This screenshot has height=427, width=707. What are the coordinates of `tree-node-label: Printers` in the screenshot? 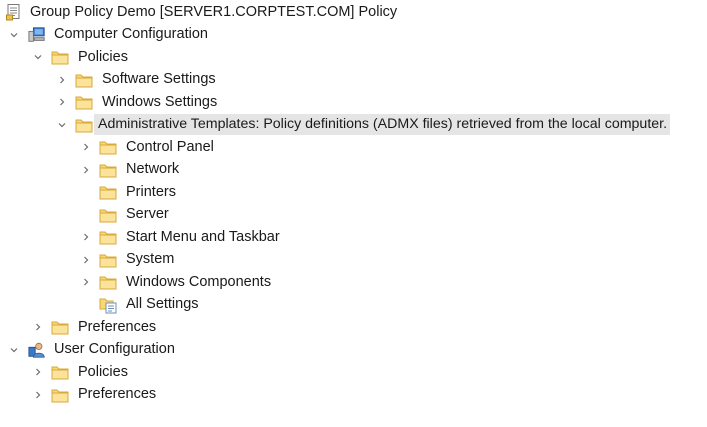 It's located at (151, 191).